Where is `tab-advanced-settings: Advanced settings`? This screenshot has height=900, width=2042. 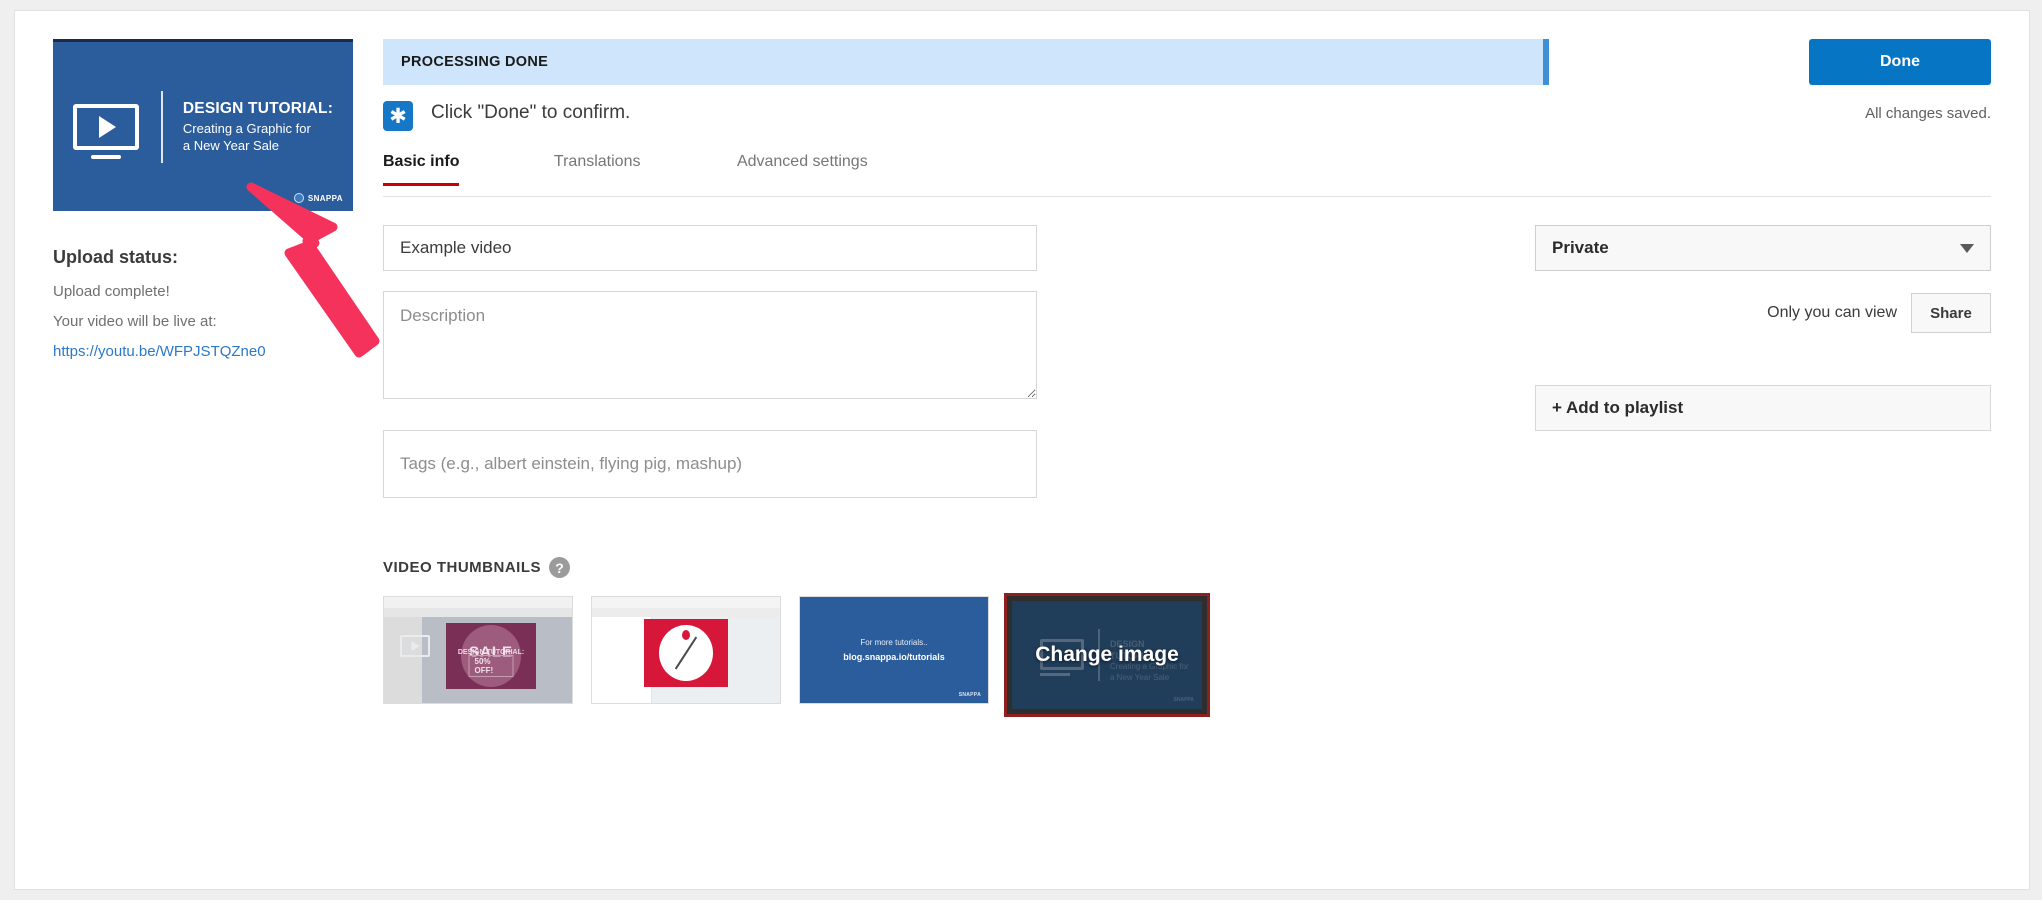
tab-advanced-settings: Advanced settings is located at coordinates (802, 169).